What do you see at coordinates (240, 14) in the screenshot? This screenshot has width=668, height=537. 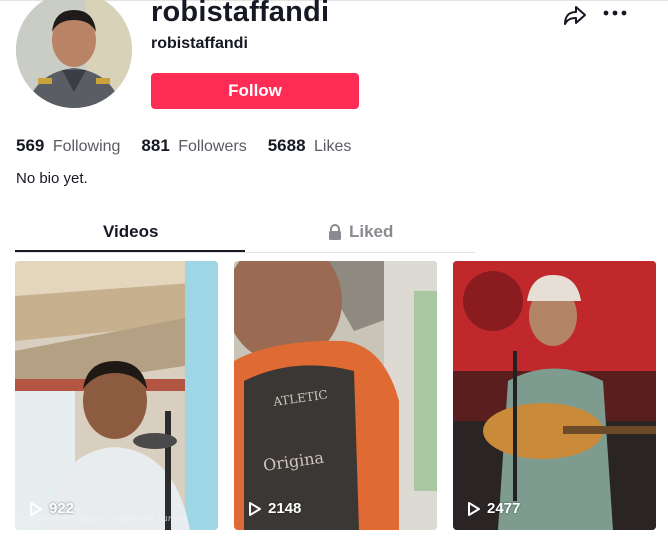 I see `profile-username: robistaffandi` at bounding box center [240, 14].